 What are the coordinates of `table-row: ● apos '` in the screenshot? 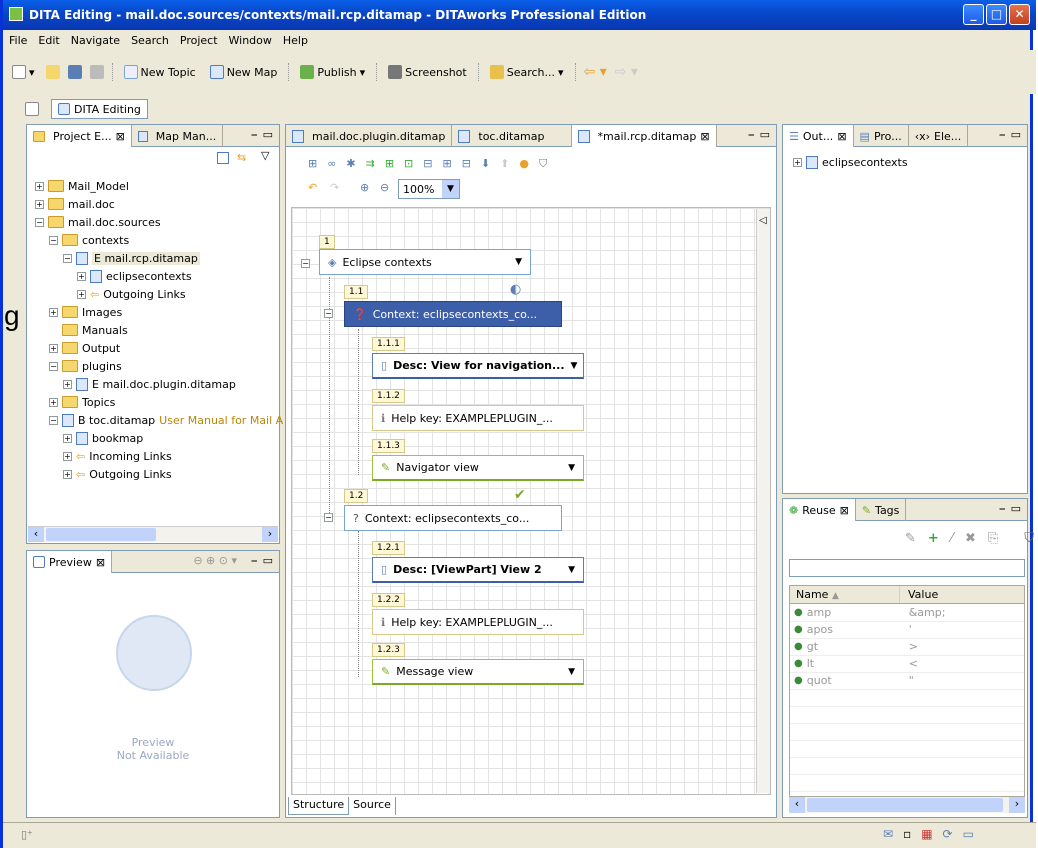 It's located at (907, 629).